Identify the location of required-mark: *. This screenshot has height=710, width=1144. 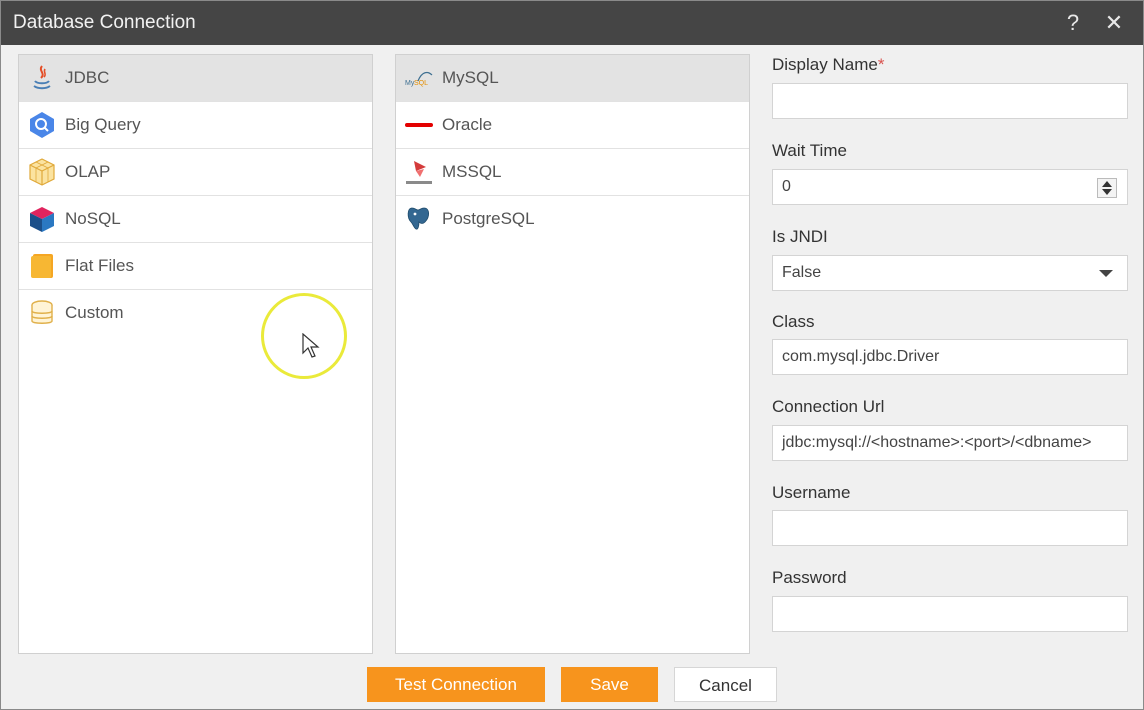
(881, 64).